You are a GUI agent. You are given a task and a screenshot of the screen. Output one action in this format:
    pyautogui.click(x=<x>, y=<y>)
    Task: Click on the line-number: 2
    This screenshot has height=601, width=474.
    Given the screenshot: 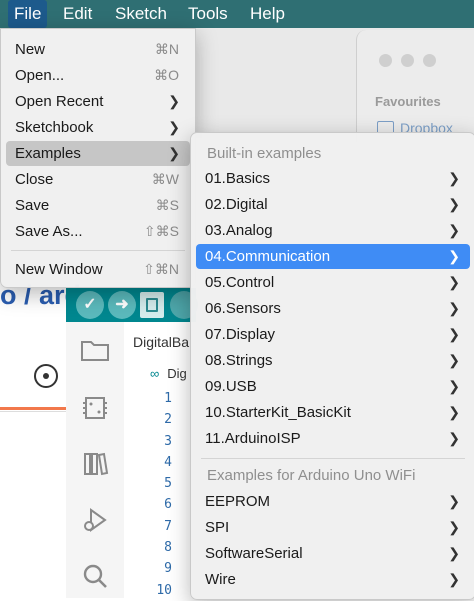 What is the action you would take?
    pyautogui.click(x=168, y=420)
    